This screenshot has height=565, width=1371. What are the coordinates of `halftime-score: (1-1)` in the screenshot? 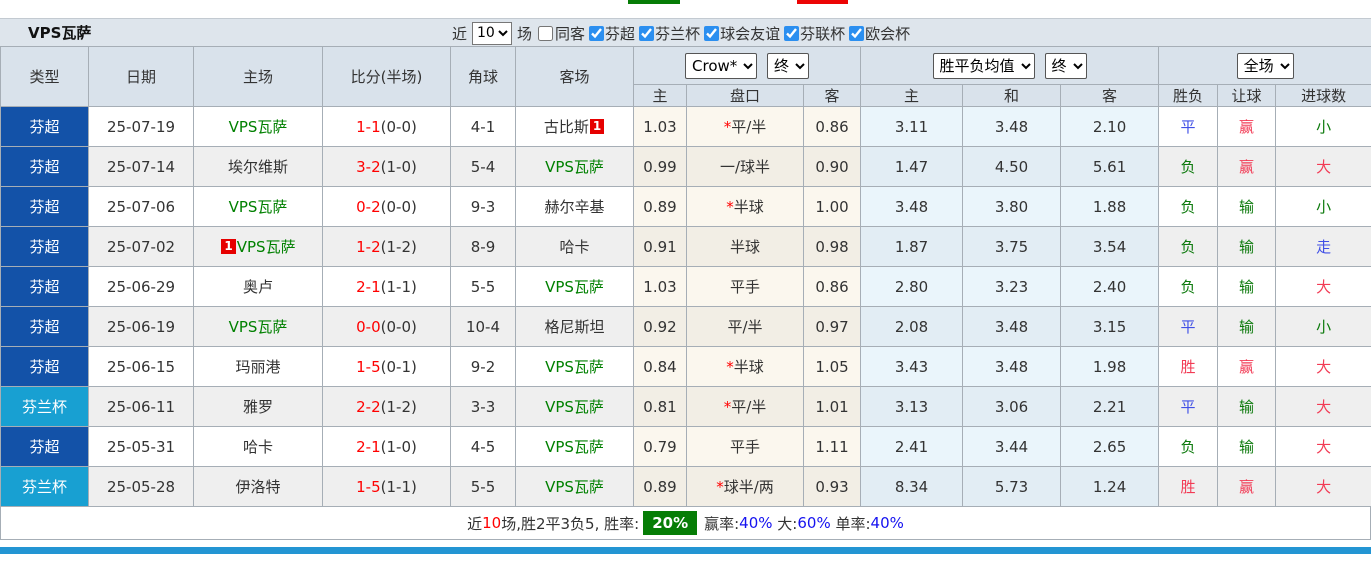 It's located at (398, 286).